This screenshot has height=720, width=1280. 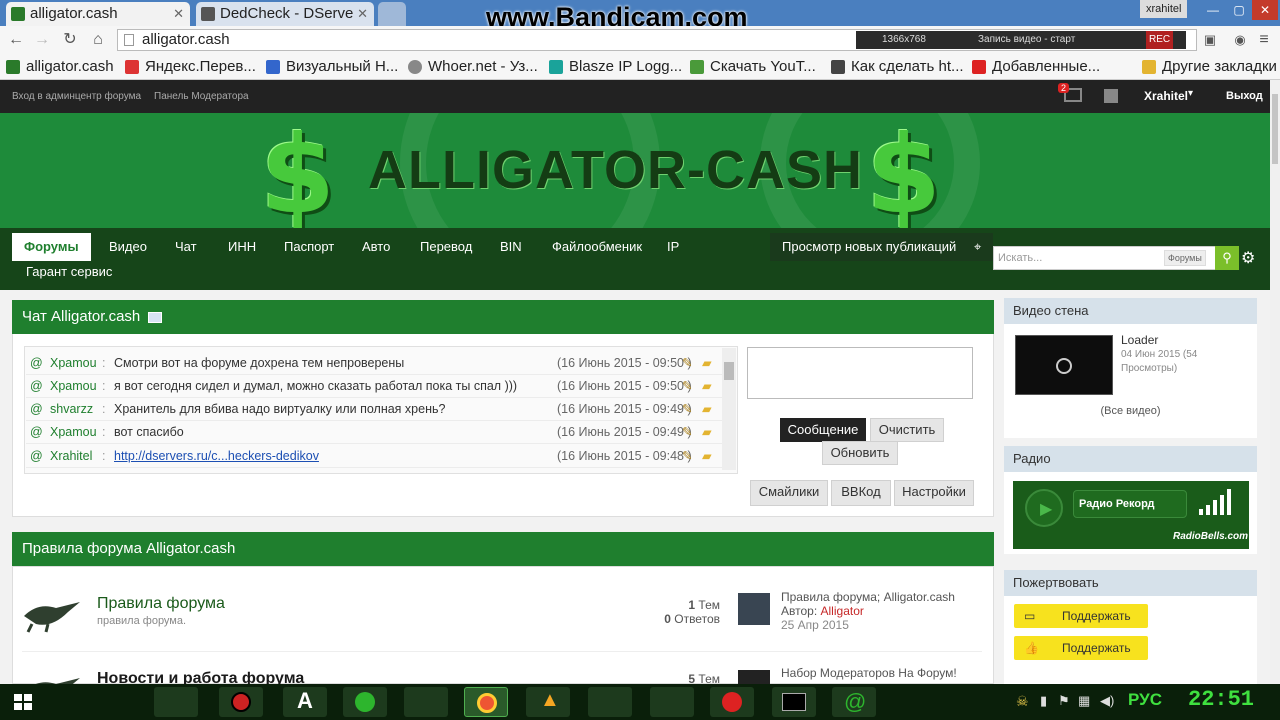 What do you see at coordinates (1064, 365) in the screenshot?
I see `video-thumbnail` at bounding box center [1064, 365].